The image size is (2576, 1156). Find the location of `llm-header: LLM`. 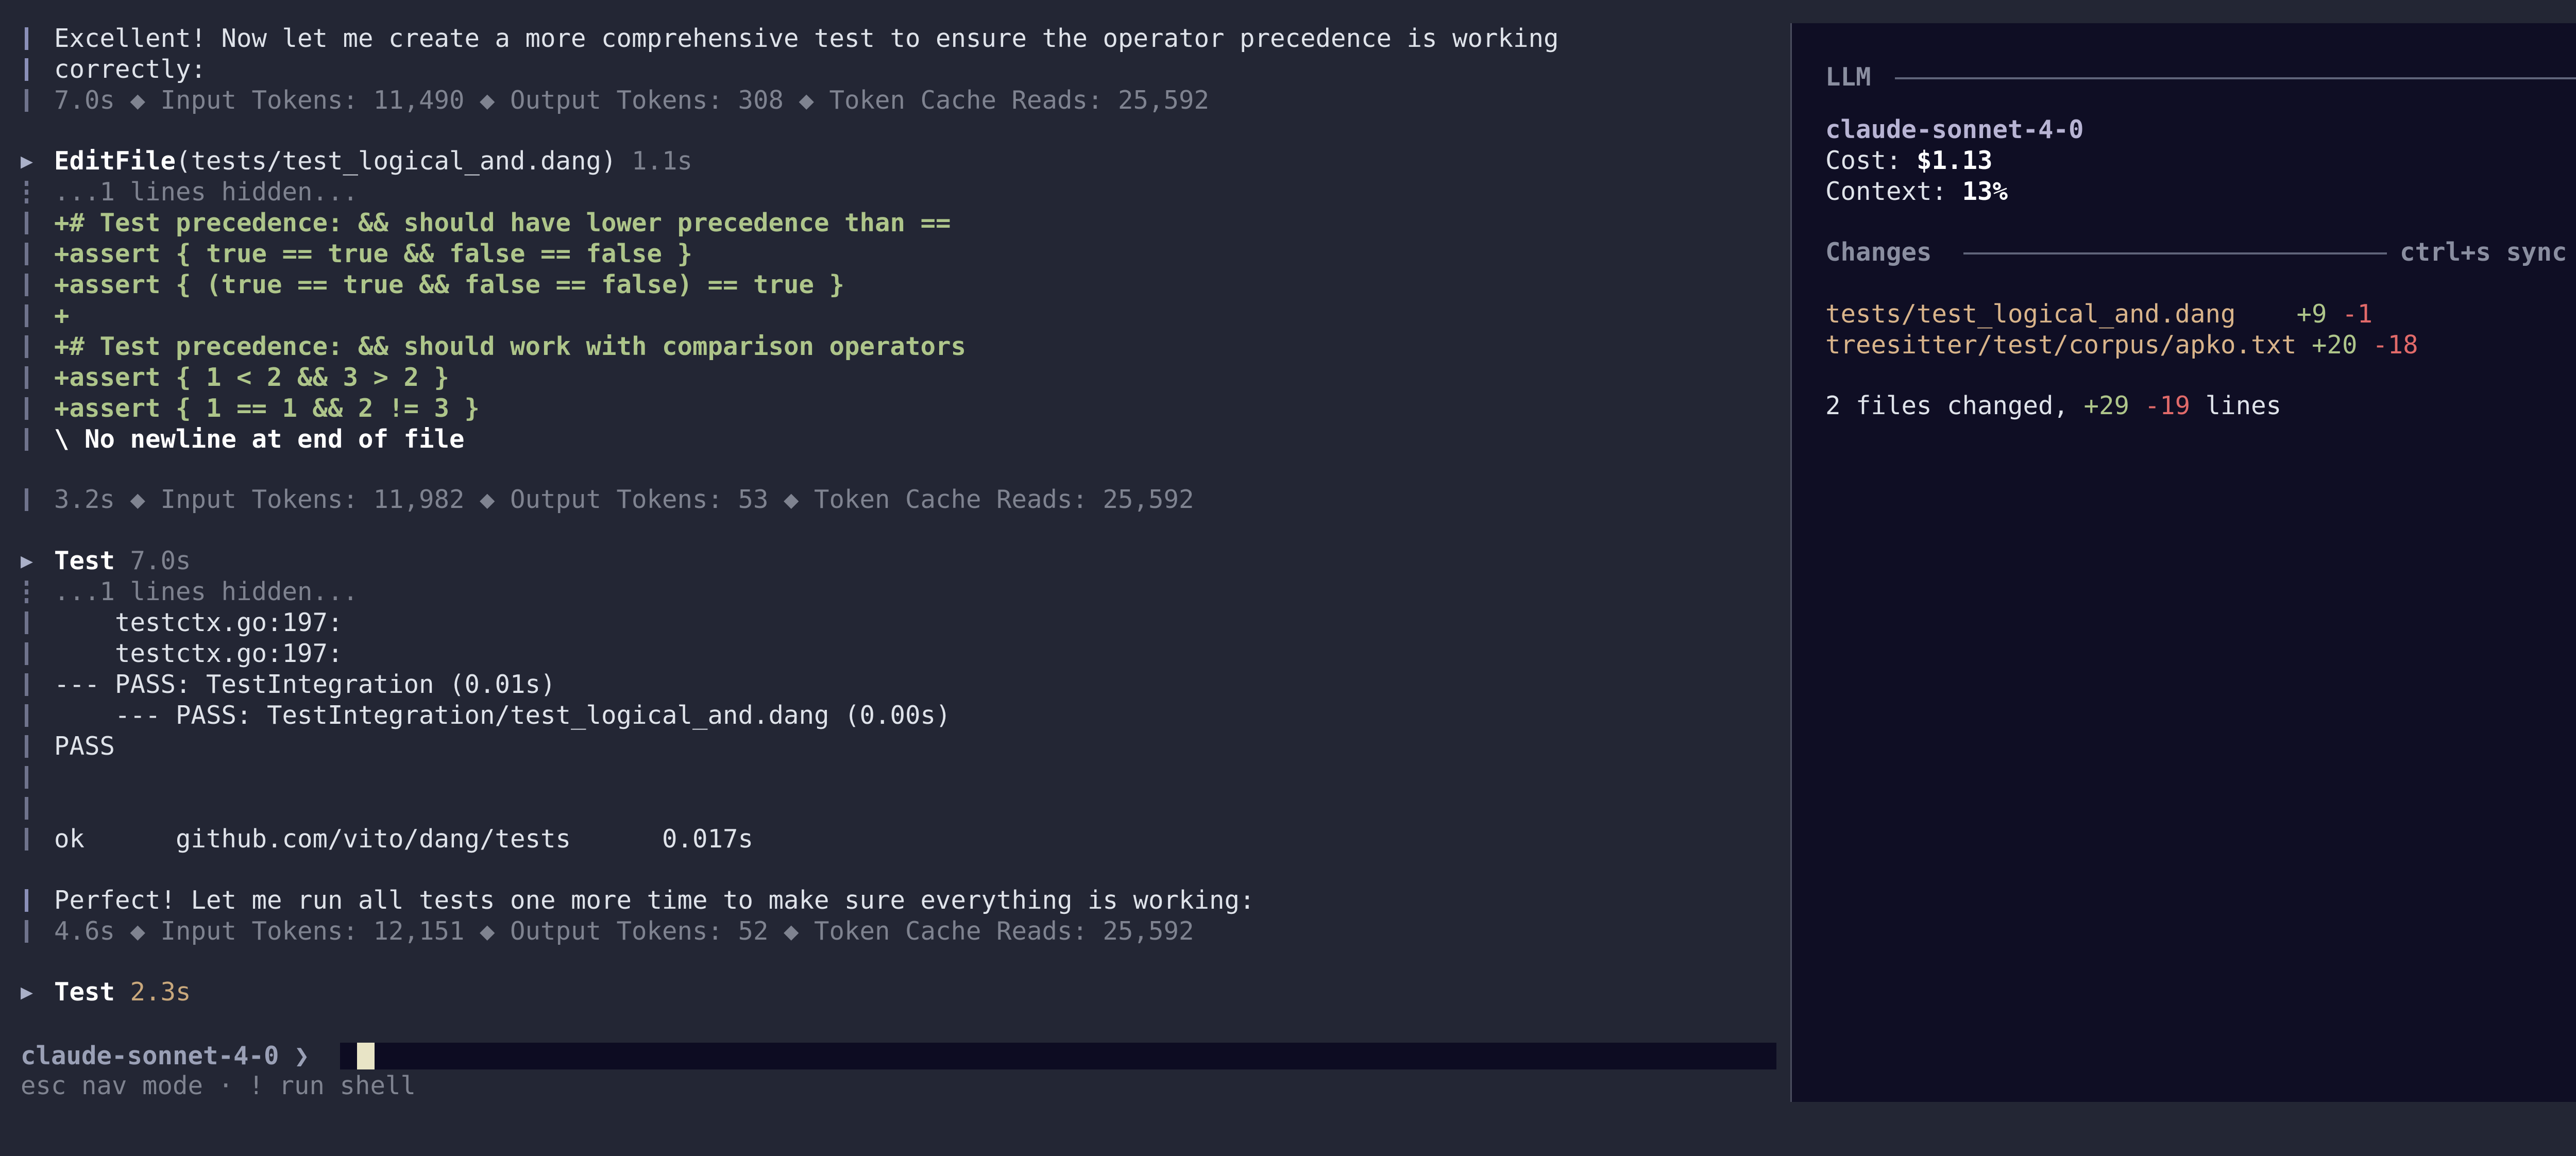

llm-header: LLM is located at coordinates (1848, 77).